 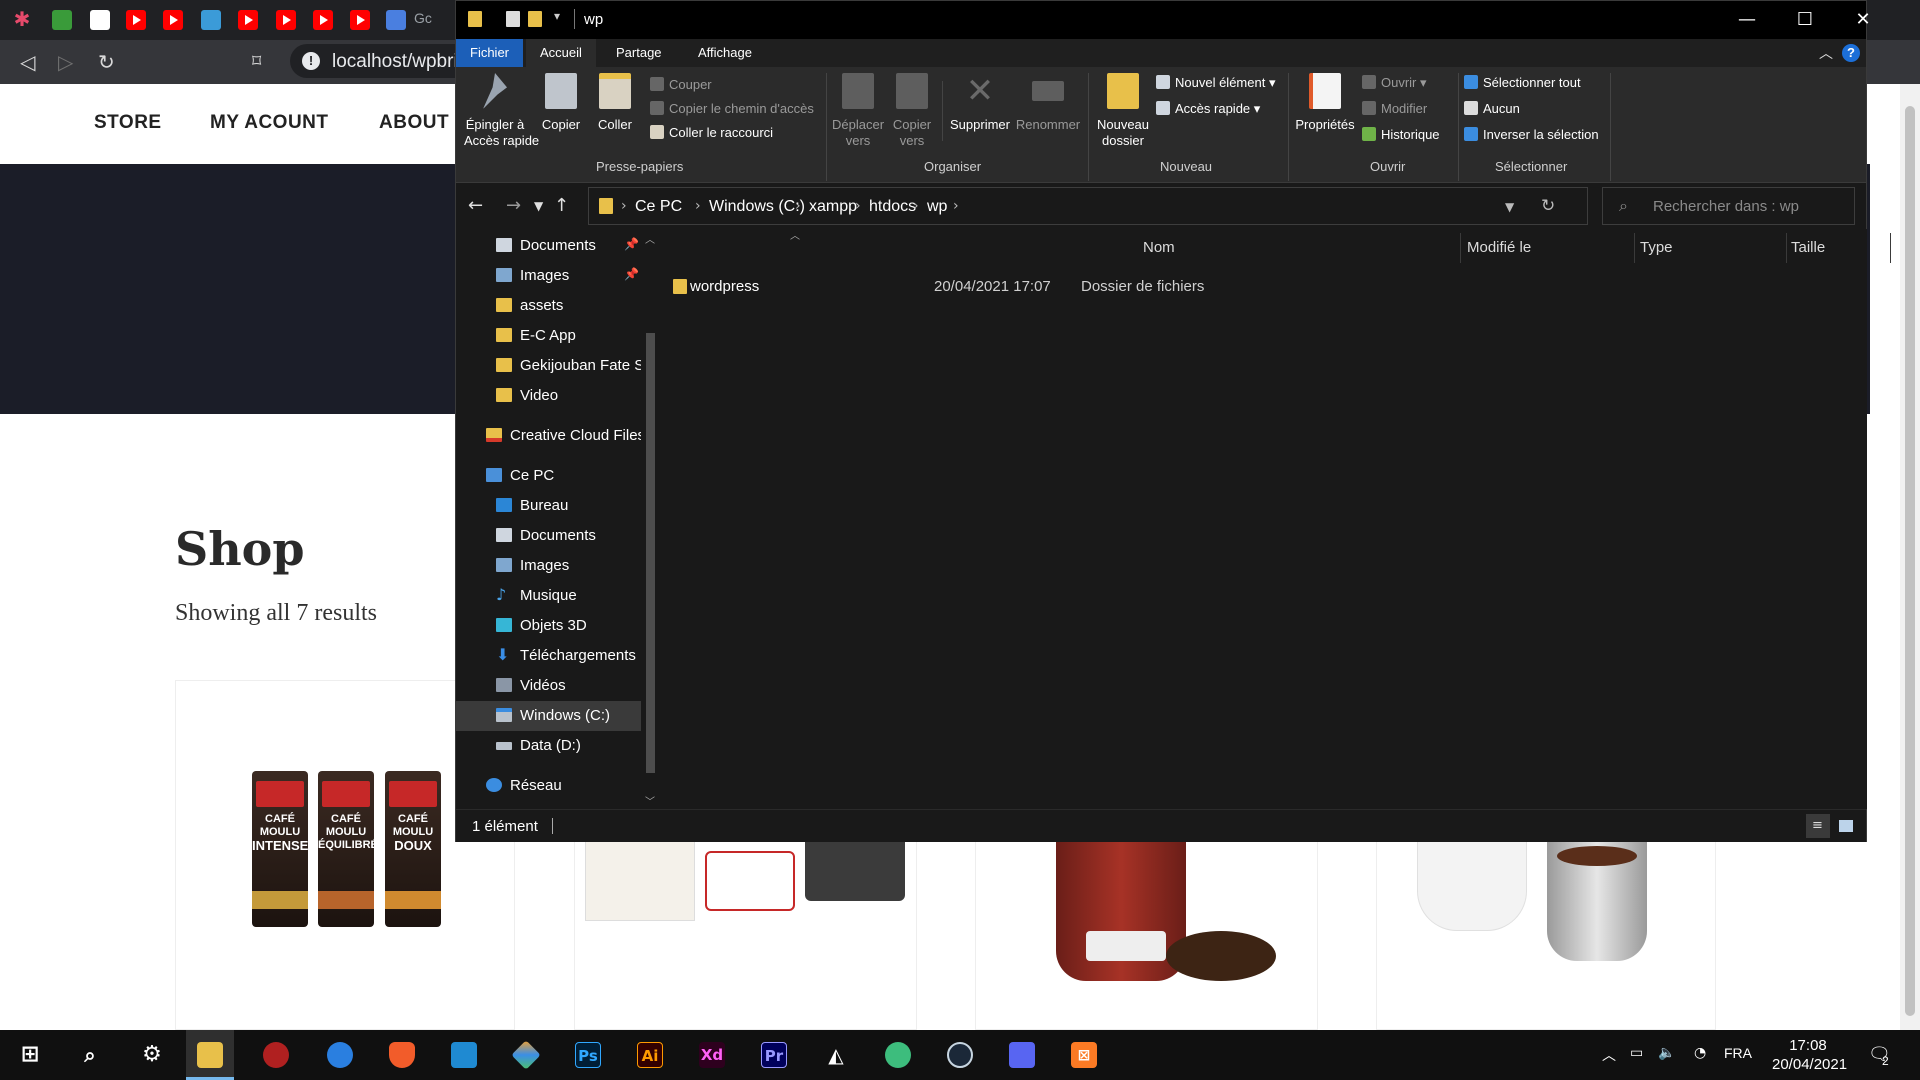 I want to click on tab-affichage: Affichage, so click(x=725, y=53).